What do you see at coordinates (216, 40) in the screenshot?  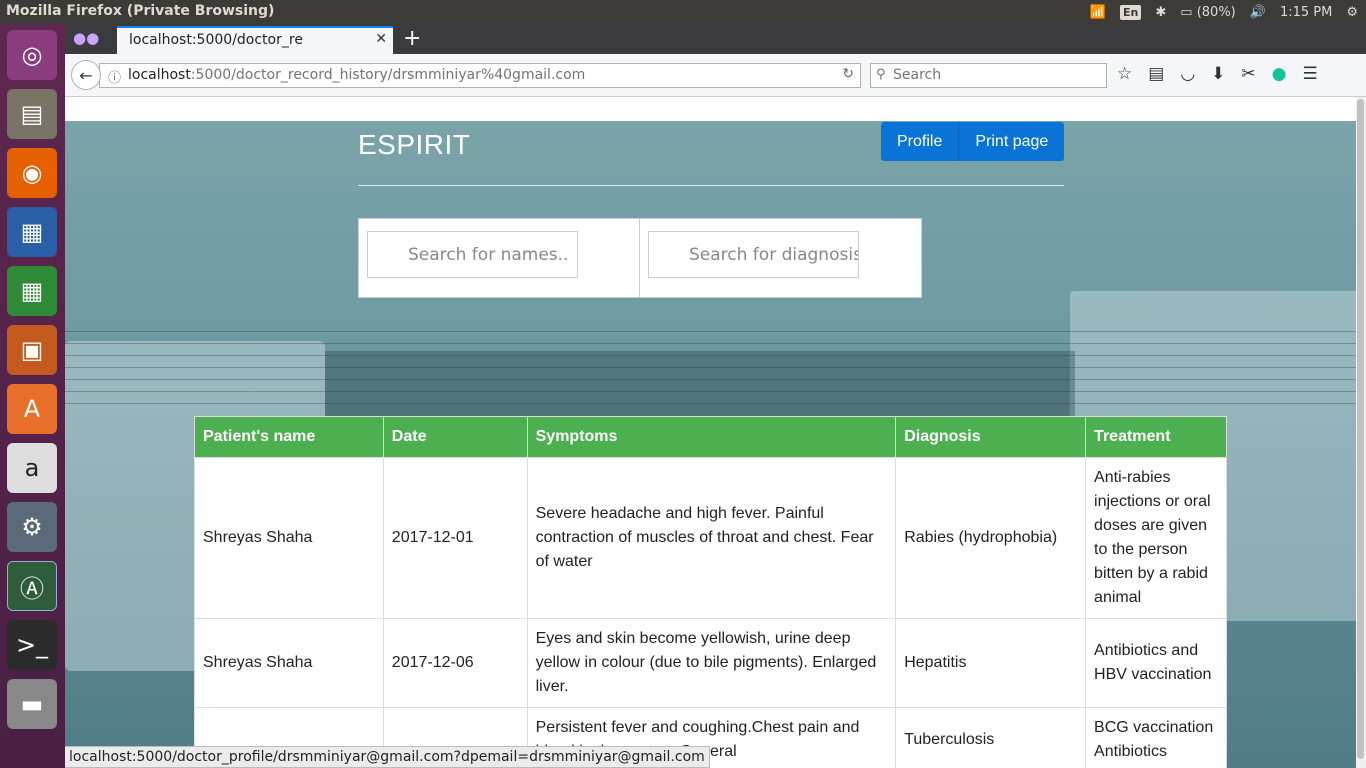 I see `tab-title: localhost:5000/doctor_re` at bounding box center [216, 40].